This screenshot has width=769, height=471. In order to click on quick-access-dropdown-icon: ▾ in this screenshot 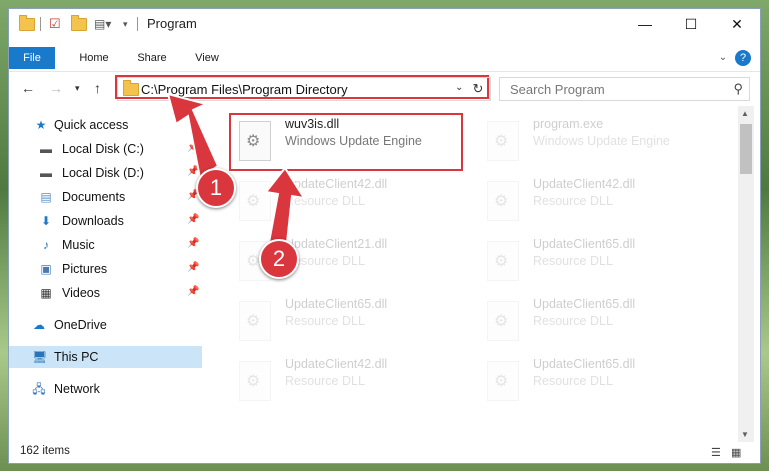, I will do `click(125, 24)`.